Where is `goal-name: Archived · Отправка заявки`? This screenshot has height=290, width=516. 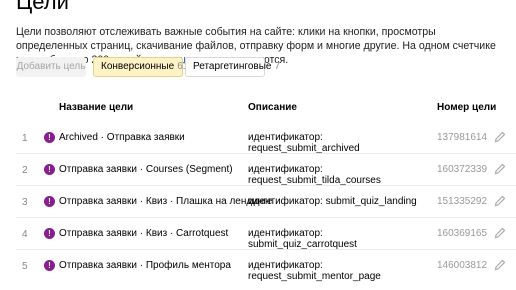
goal-name: Archived · Отправка заявки is located at coordinates (122, 137).